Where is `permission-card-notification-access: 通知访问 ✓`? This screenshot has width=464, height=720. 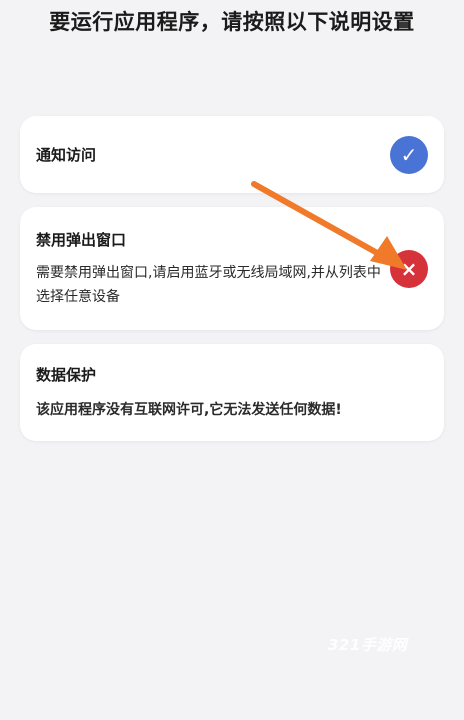 permission-card-notification-access: 通知访问 ✓ is located at coordinates (232, 154).